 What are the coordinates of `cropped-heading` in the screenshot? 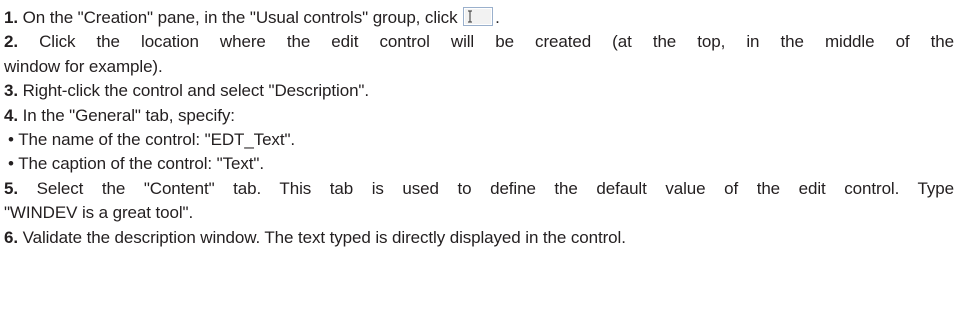 It's located at (479, 3).